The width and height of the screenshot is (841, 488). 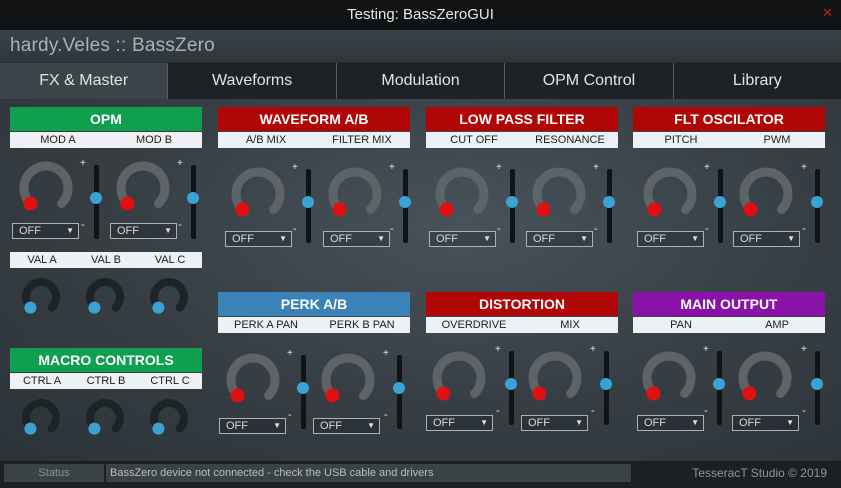 What do you see at coordinates (570, 140) in the screenshot?
I see `label-resonance: RESONANCE` at bounding box center [570, 140].